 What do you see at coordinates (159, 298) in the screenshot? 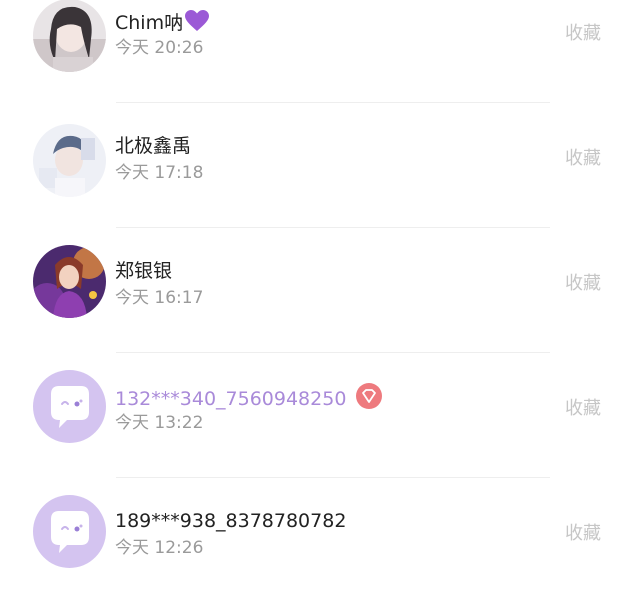
I see `timestamp: 今天 16:17` at bounding box center [159, 298].